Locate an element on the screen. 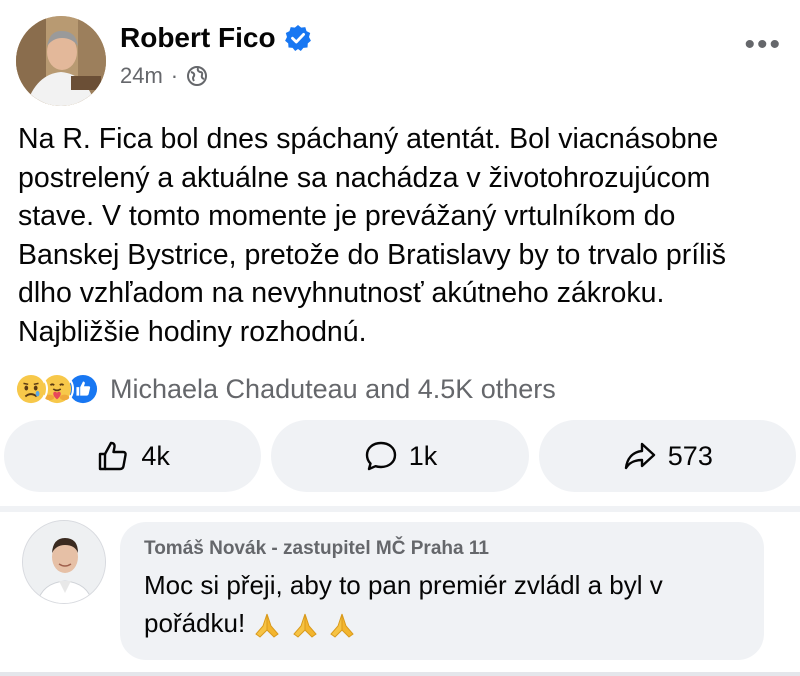  share-button: 573 is located at coordinates (667, 456).